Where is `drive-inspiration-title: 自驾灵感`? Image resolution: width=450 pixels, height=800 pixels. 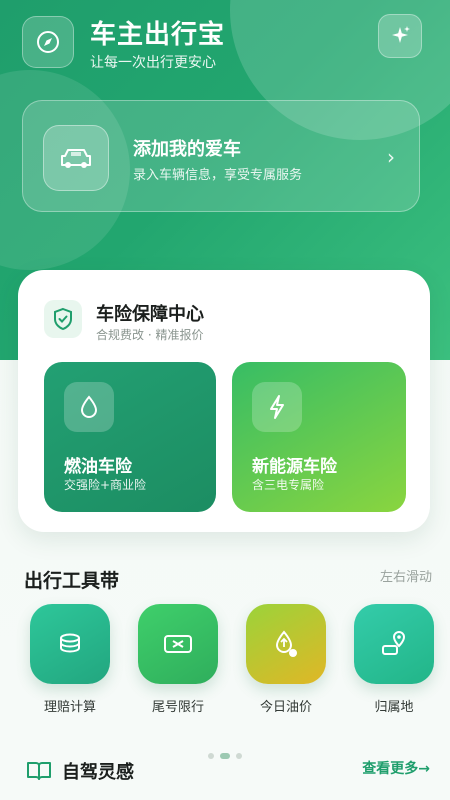
drive-inspiration-title: 自驾灵感 is located at coordinates (98, 772).